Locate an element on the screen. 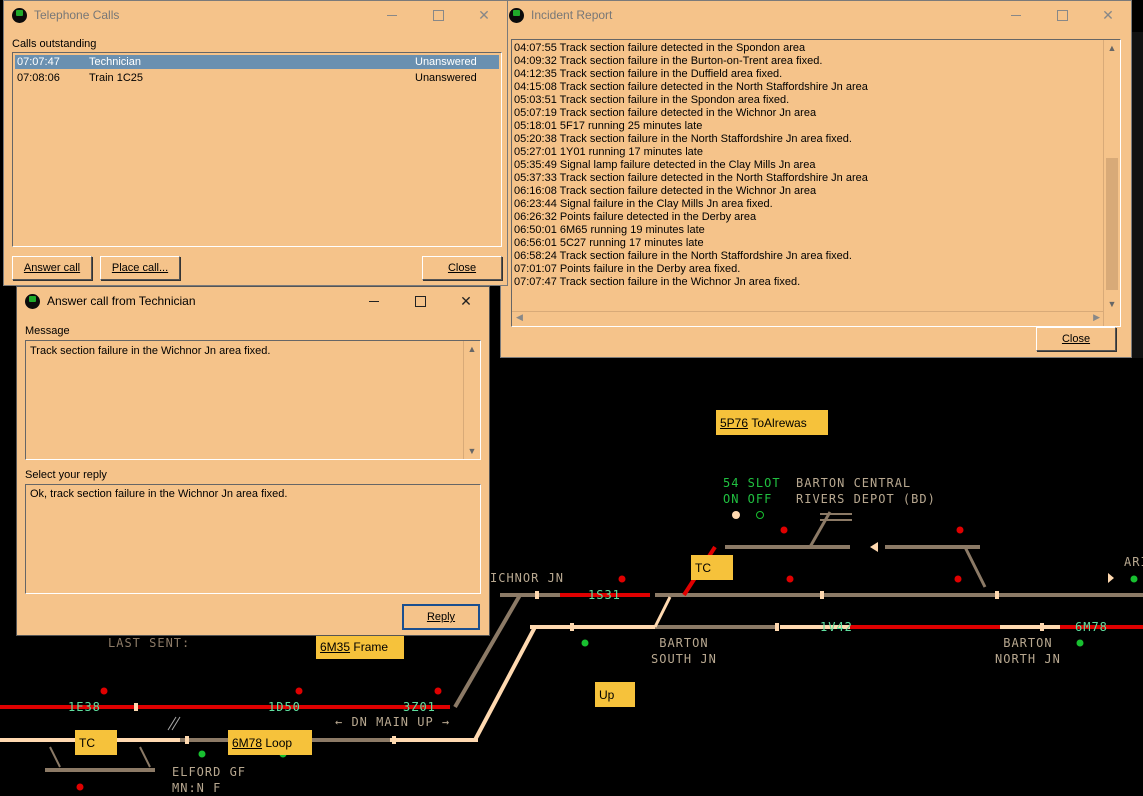 This screenshot has width=1143, height=796. message-label: Message is located at coordinates (47, 331).